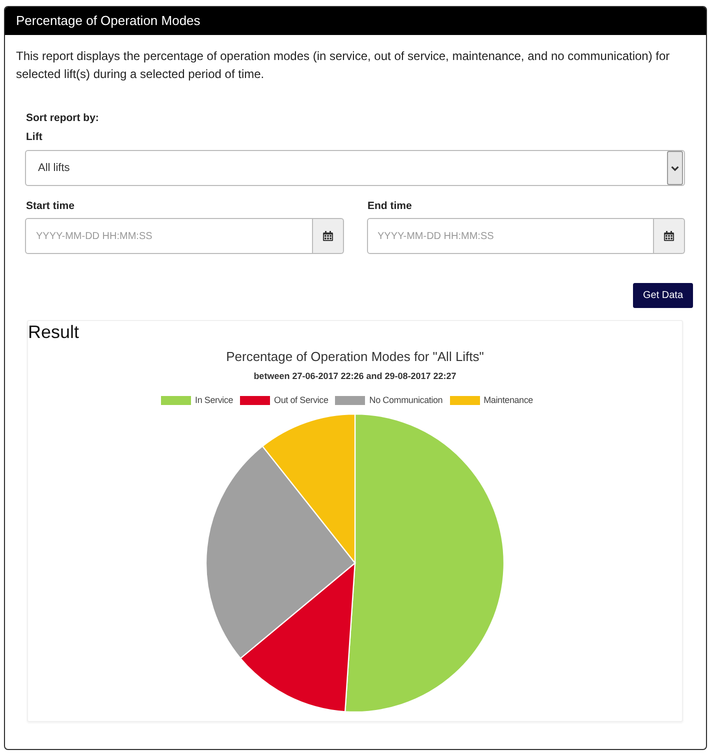 The height and width of the screenshot is (755, 711). Describe the element at coordinates (663, 295) in the screenshot. I see `get-data-button: Get Data` at that location.